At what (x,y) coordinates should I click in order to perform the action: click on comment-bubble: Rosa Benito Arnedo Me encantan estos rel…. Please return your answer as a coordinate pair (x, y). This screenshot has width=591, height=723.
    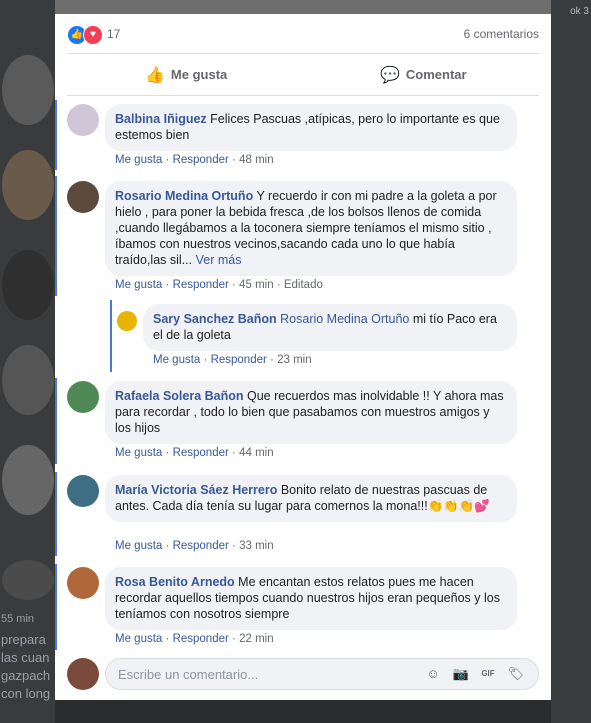
    Looking at the image, I should click on (311, 598).